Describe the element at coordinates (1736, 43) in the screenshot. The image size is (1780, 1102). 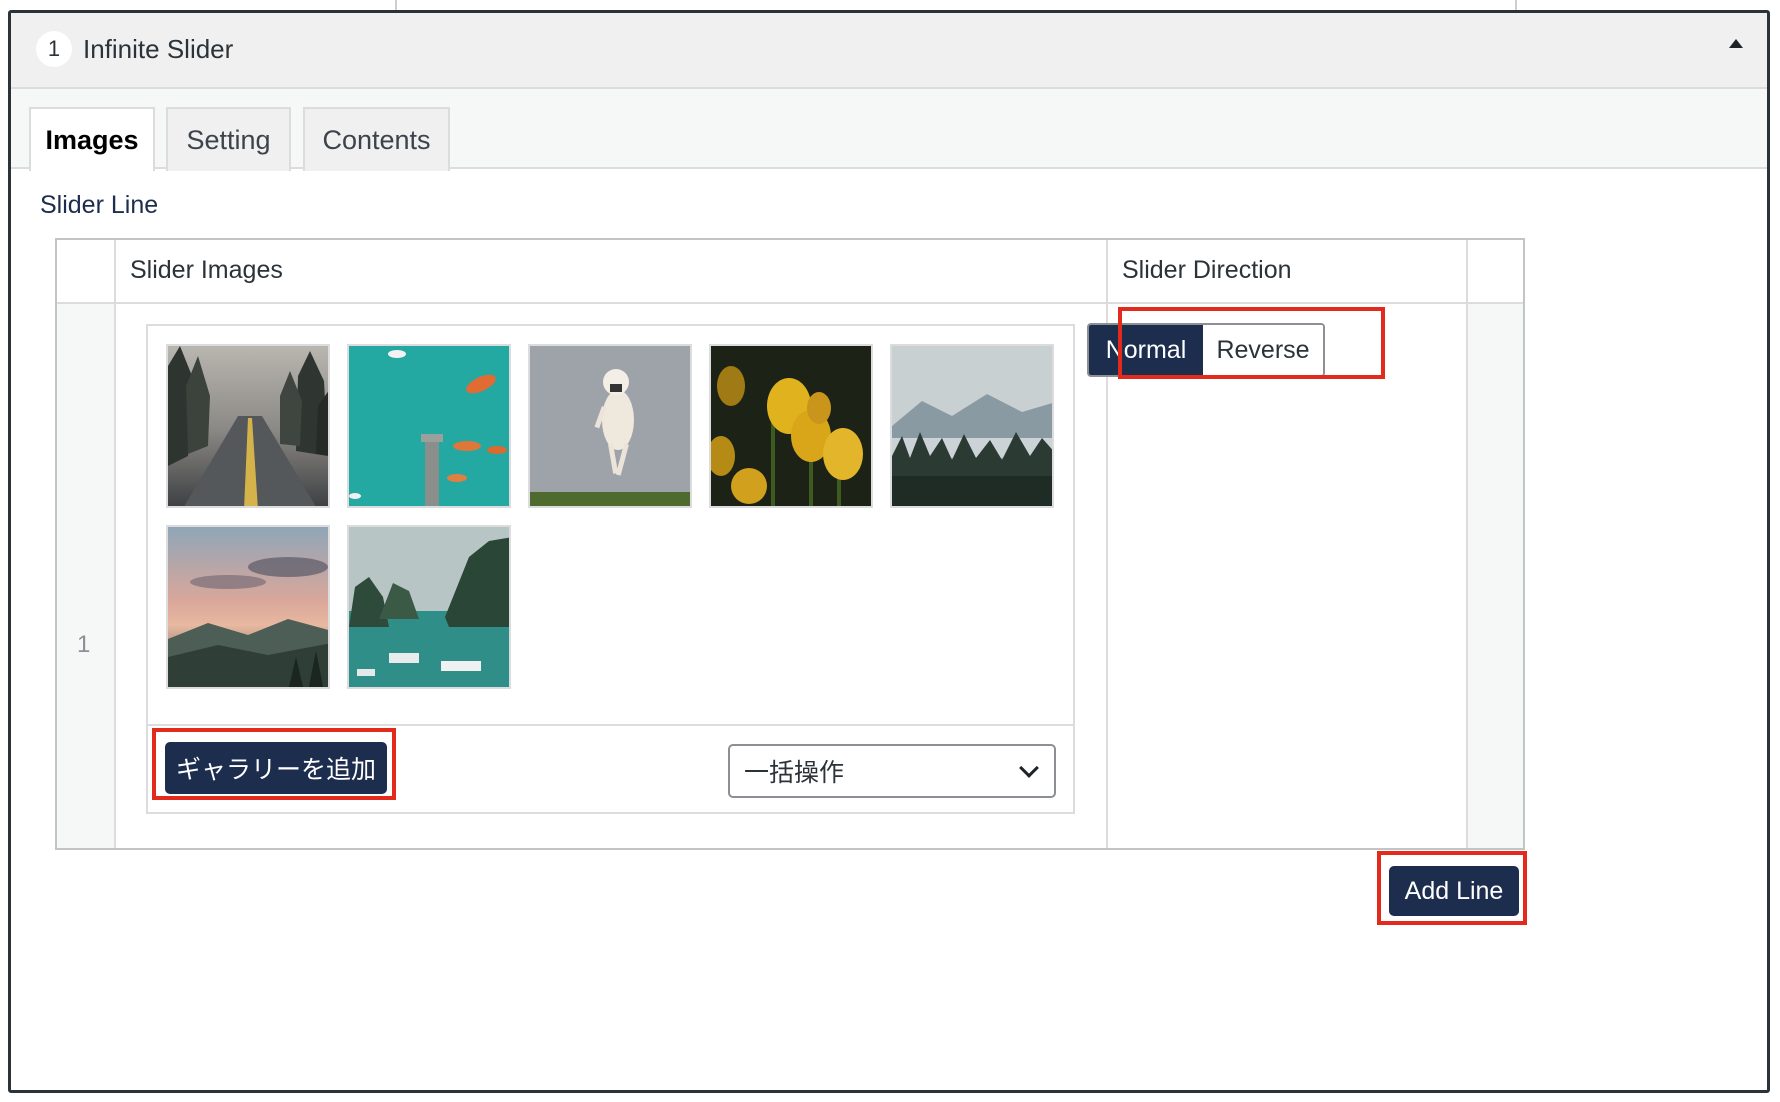
I see `collapse-arrow-icon` at that location.